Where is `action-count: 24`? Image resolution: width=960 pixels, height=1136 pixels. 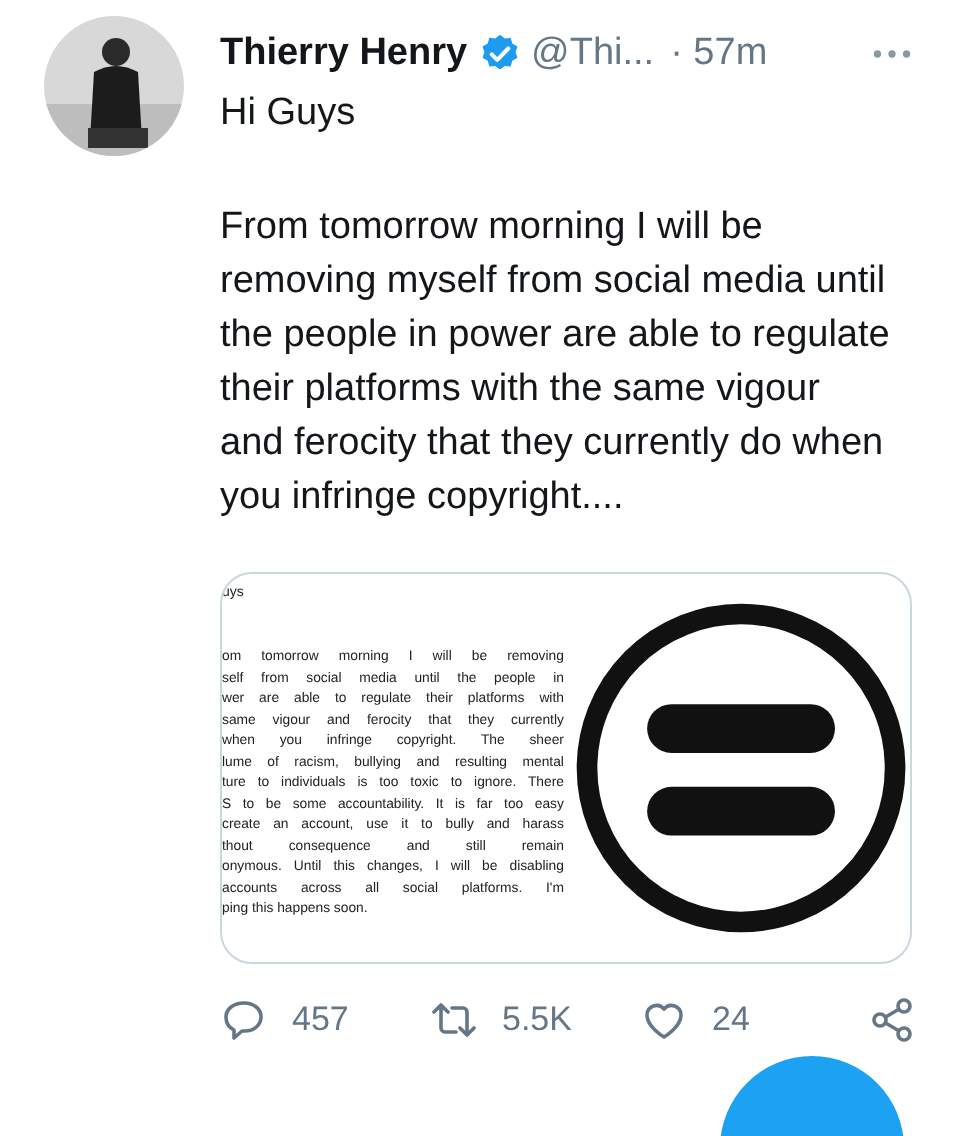
action-count: 24 is located at coordinates (731, 1020).